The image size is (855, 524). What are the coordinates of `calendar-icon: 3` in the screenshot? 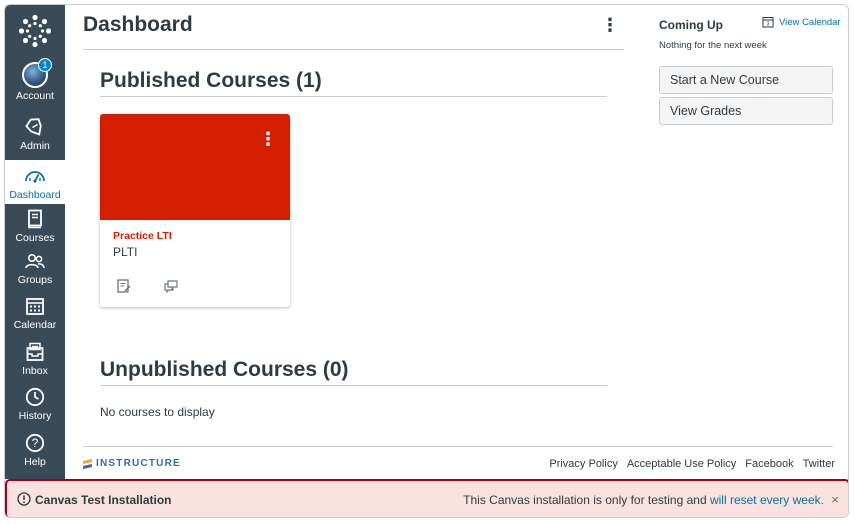 It's located at (768, 22).